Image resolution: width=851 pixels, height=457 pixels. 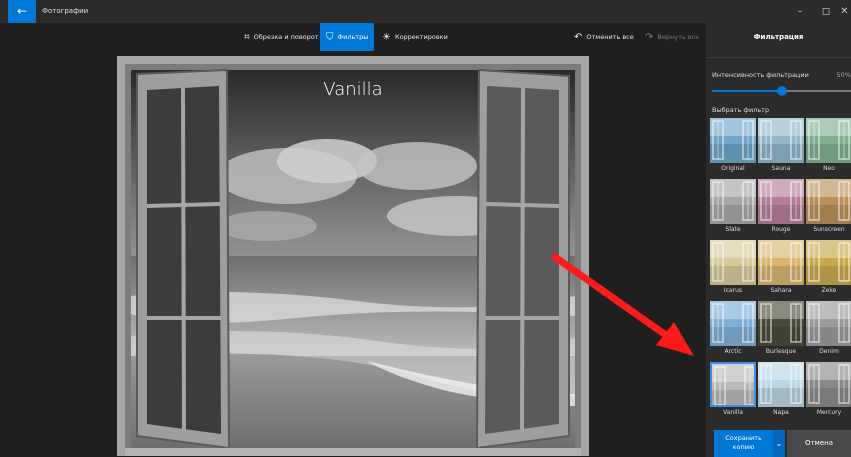 I want to click on filters-label: Фильтры, so click(x=353, y=37).